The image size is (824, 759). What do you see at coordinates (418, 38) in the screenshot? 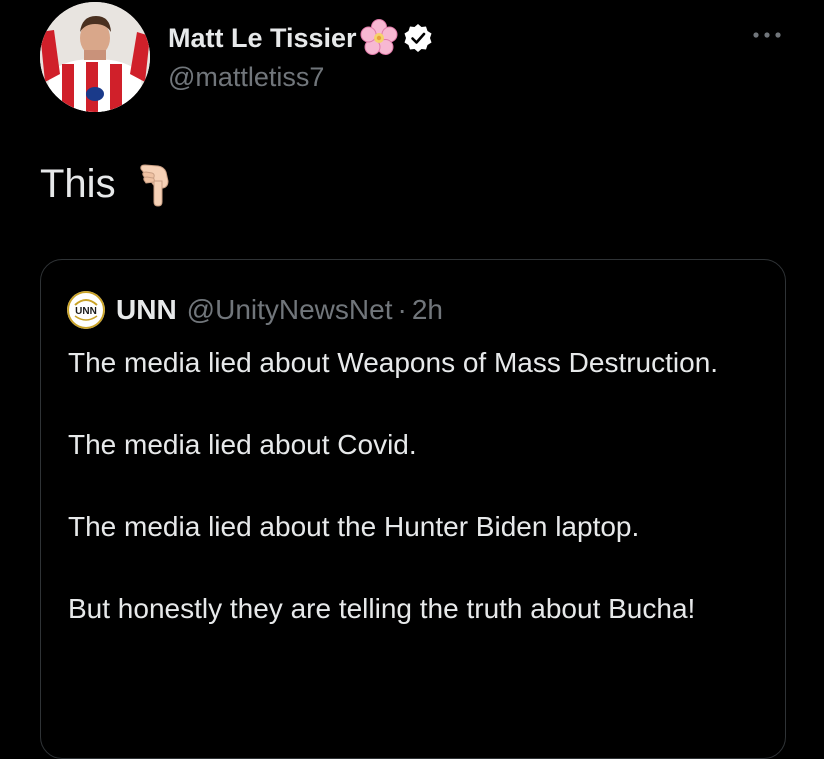
I see `verified-badge-icon` at bounding box center [418, 38].